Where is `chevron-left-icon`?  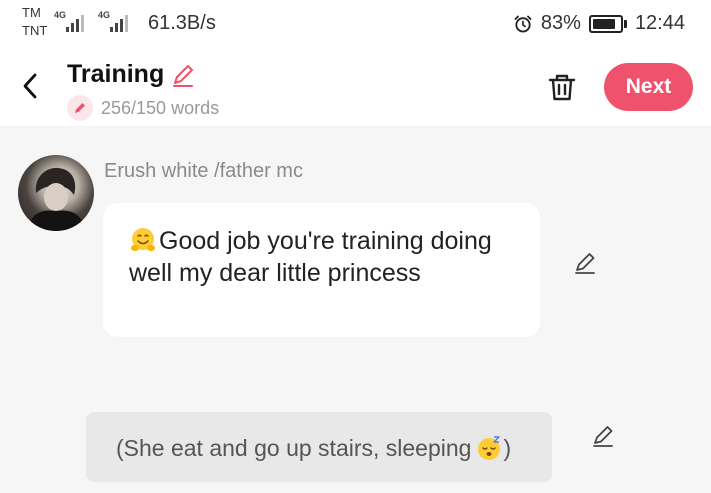
chevron-left-icon is located at coordinates (30, 86).